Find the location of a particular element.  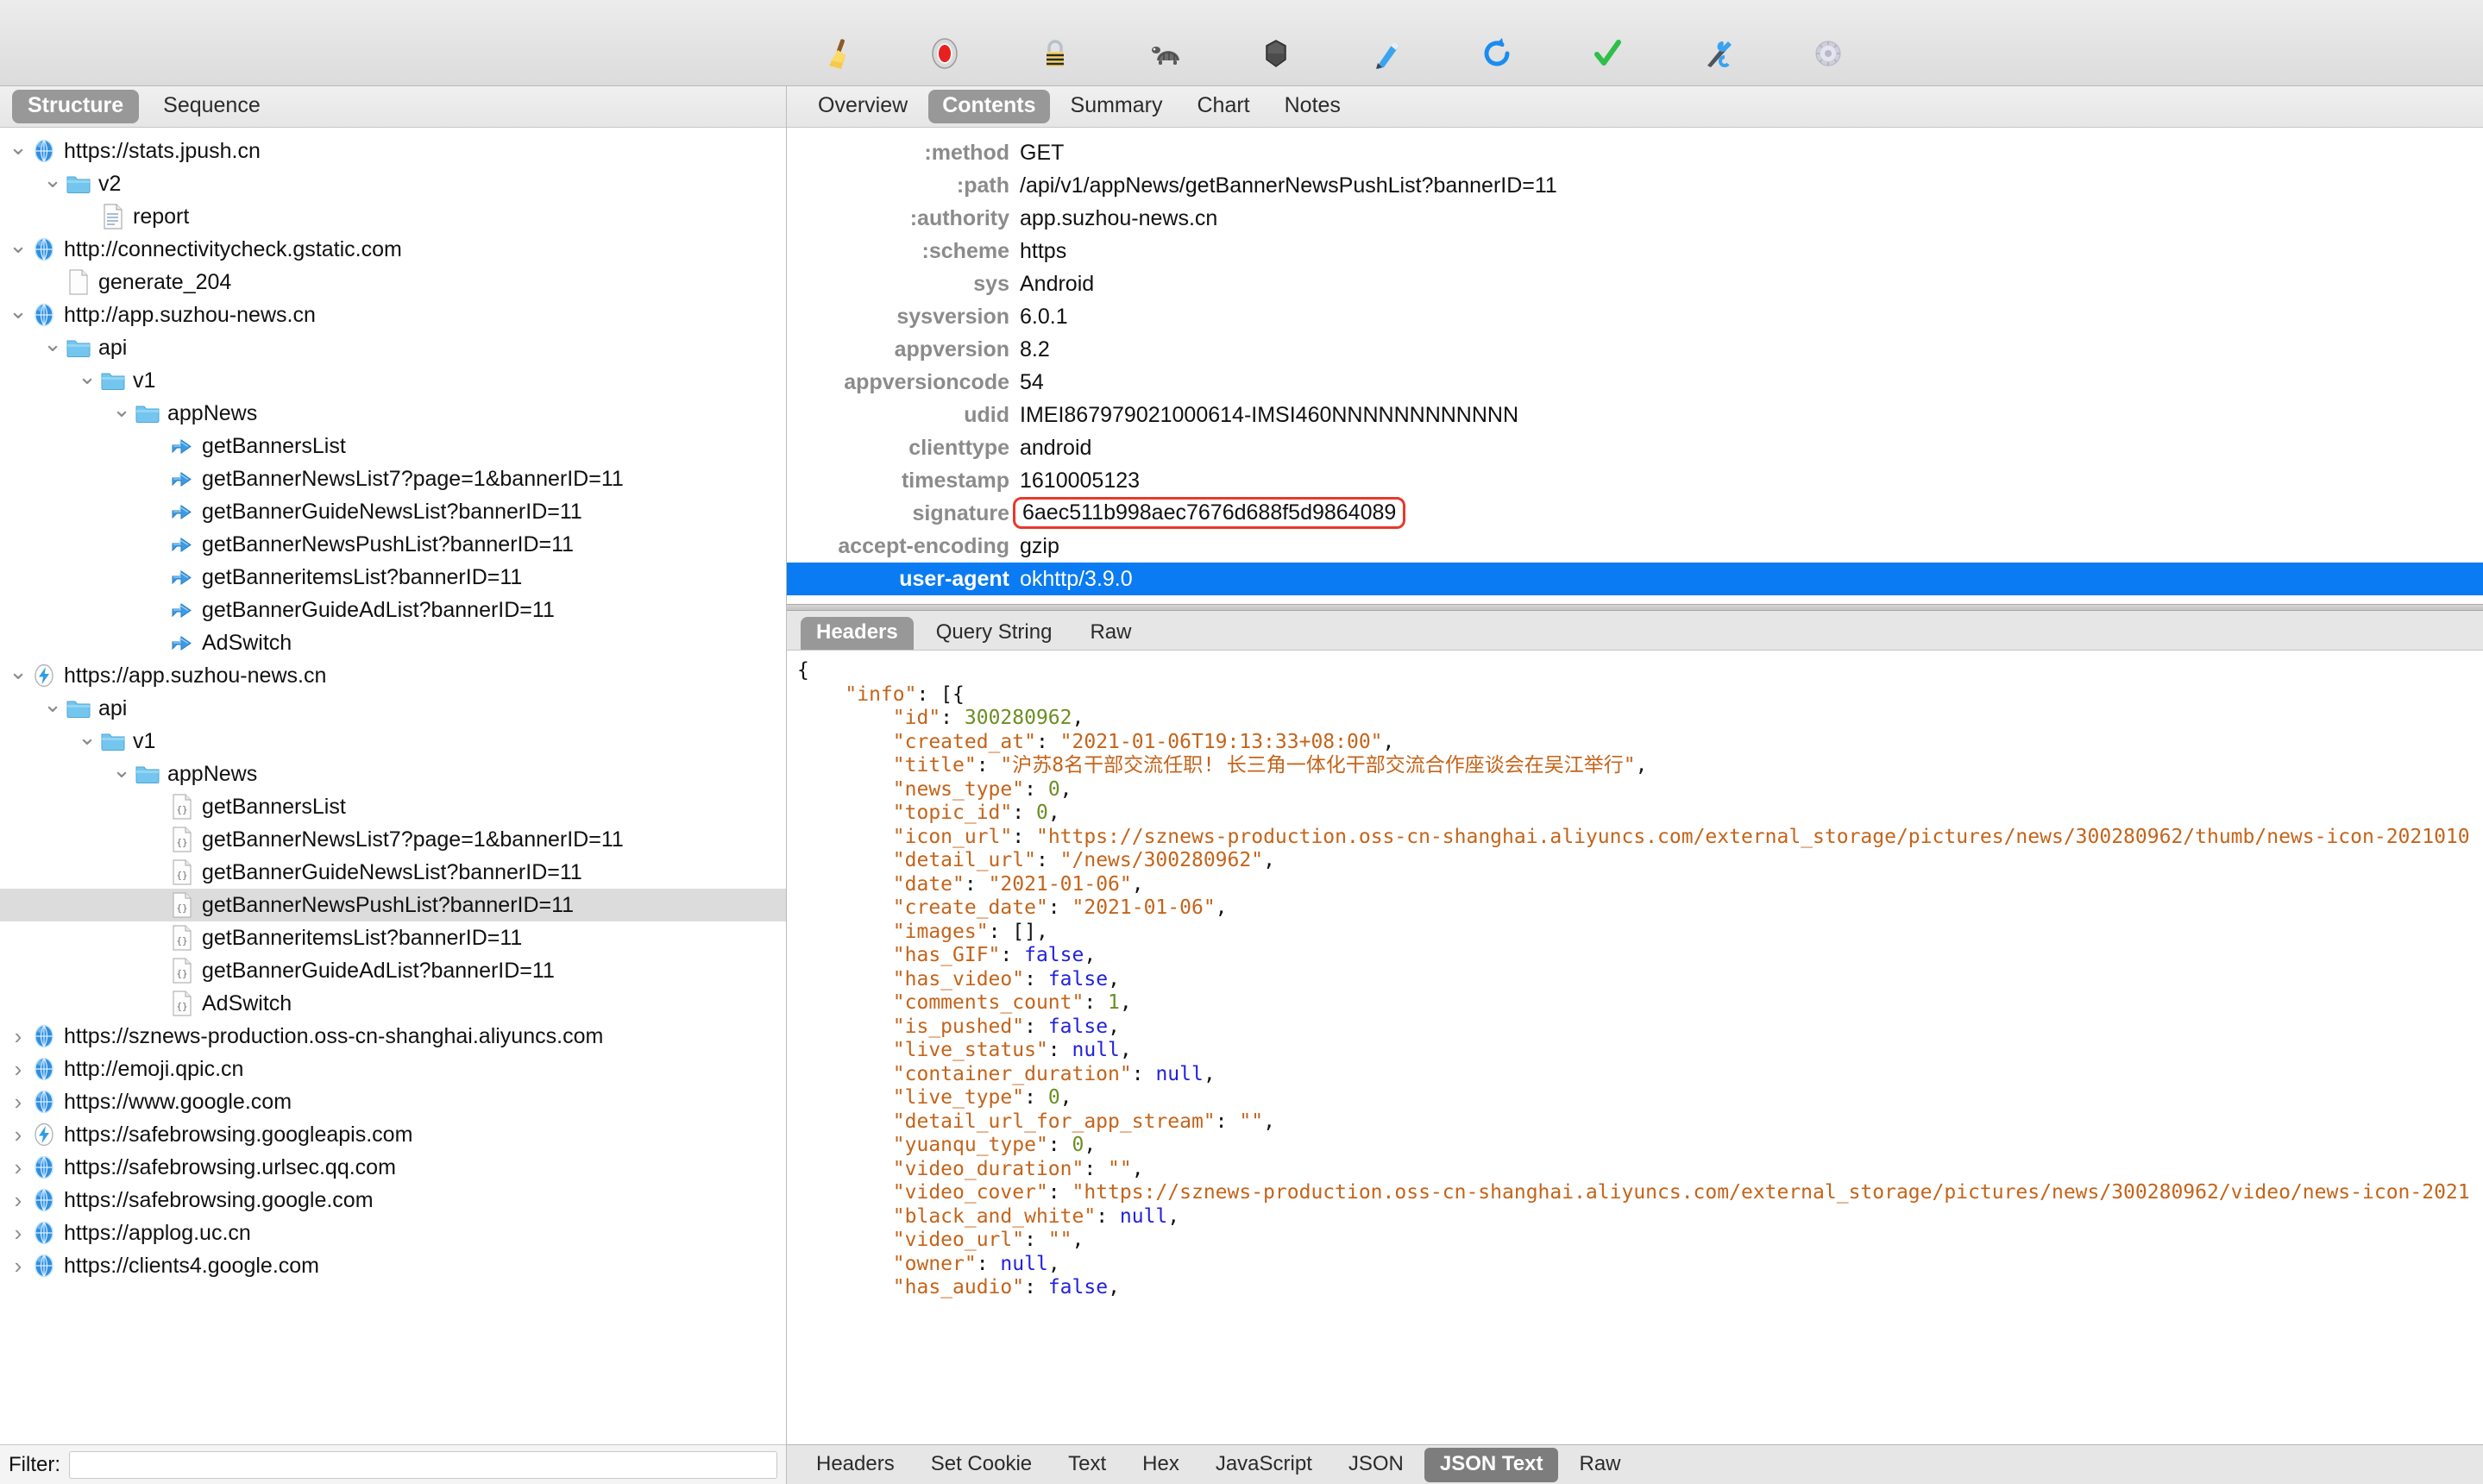

tree-row: {} getBannerNewsList7?page=1&bannerID=11 is located at coordinates (393, 839).